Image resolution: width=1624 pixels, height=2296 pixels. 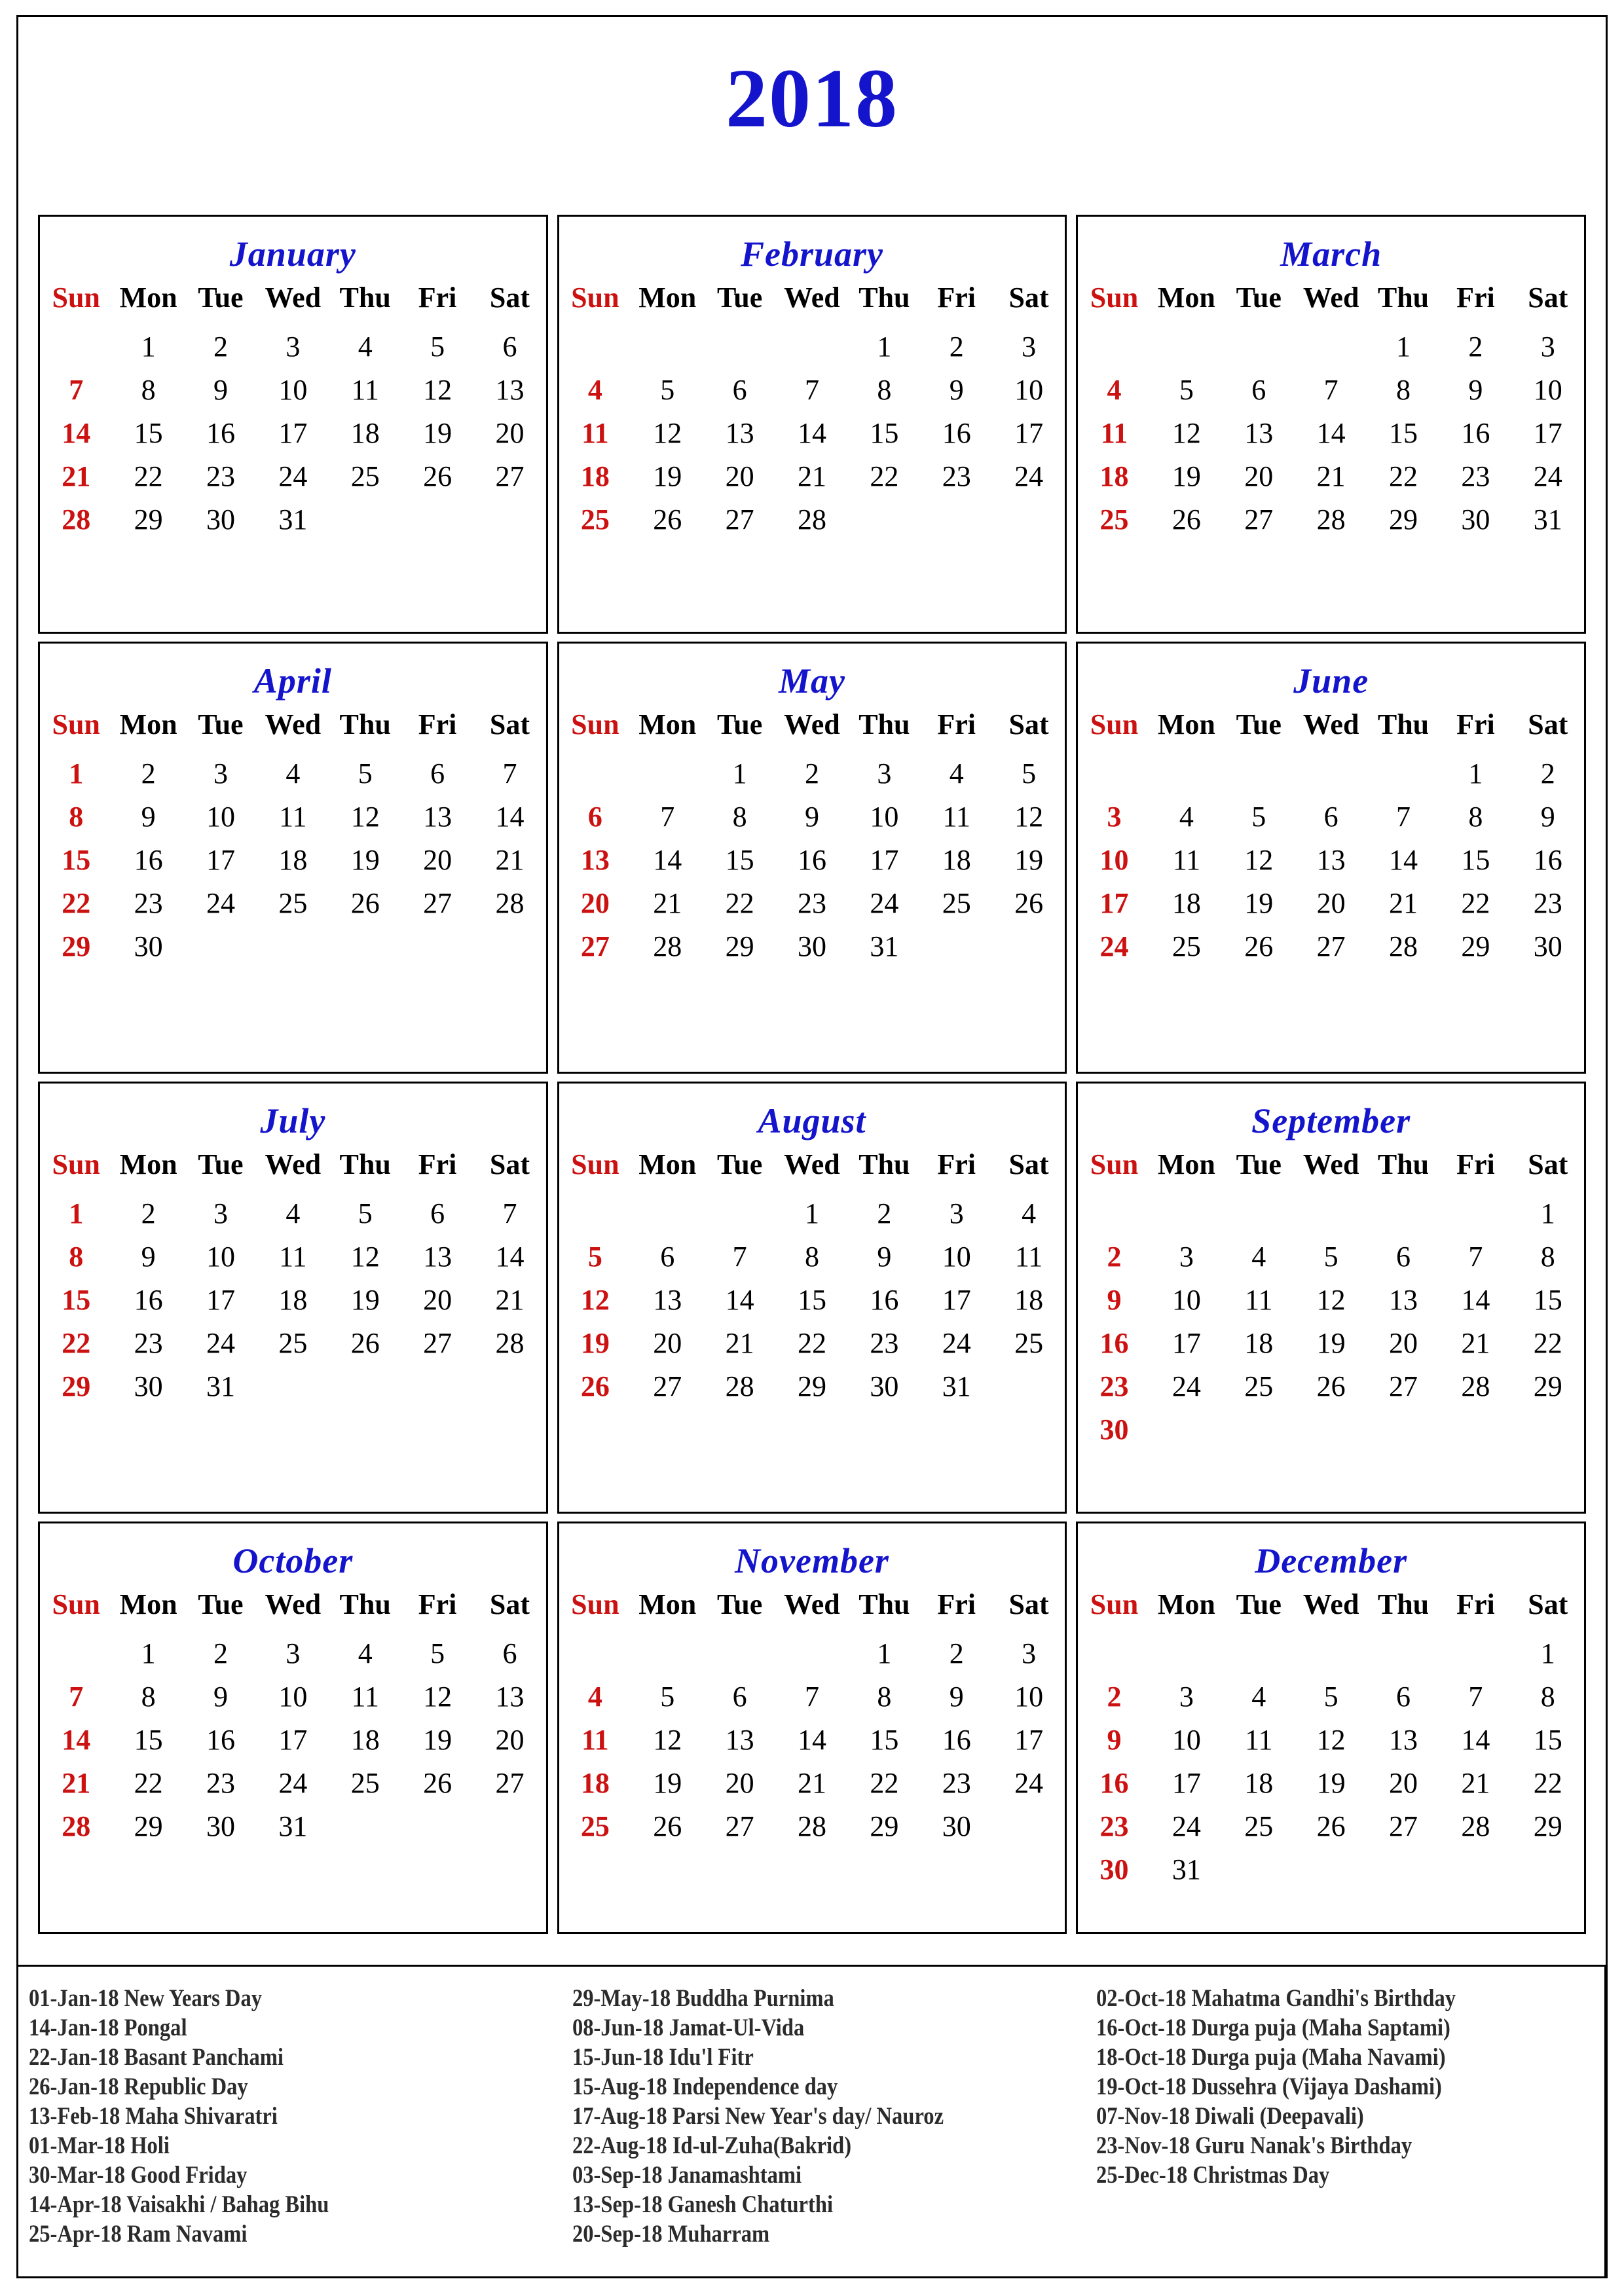 I want to click on day-cell: 31, so click(x=293, y=1826).